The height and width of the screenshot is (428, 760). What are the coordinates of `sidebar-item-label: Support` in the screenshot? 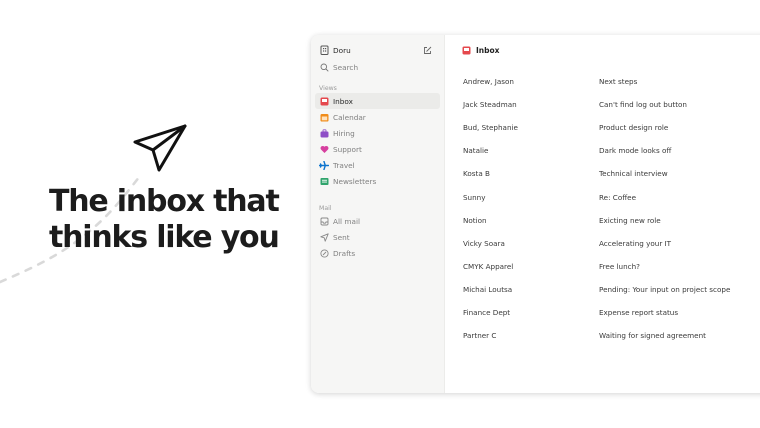 It's located at (347, 149).